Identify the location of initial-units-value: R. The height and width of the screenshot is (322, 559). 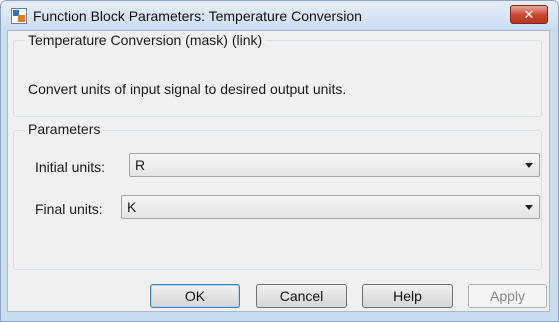
(140, 165).